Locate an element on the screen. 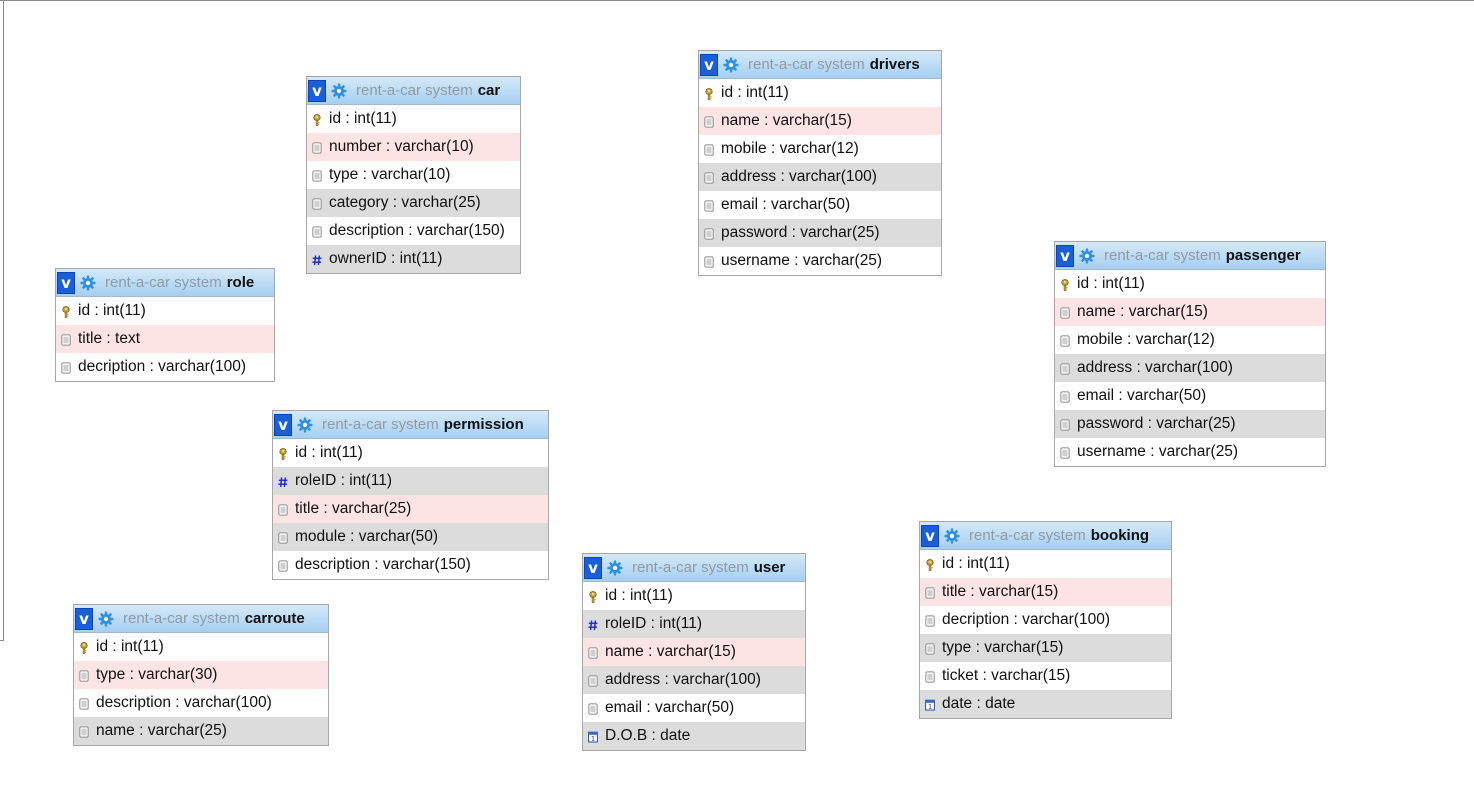 This screenshot has height=811, width=1474. column-row: type : varchar(15) is located at coordinates (1045, 648).